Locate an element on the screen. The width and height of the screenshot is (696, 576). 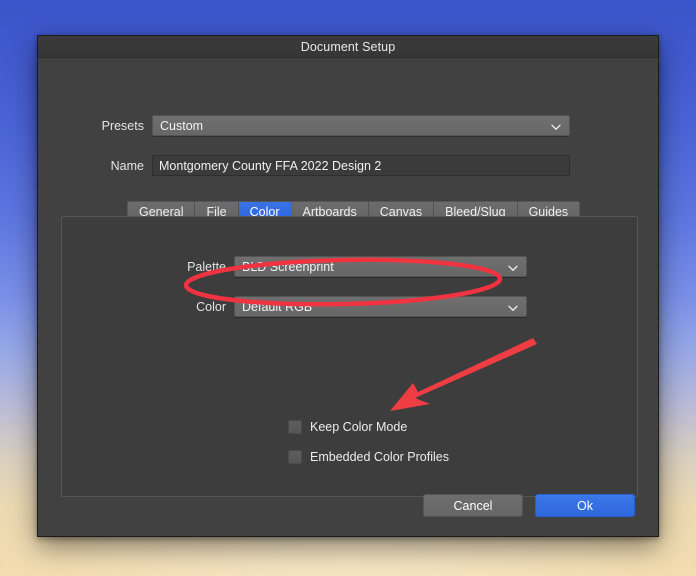
palette-row: Palette BLD Screenprint is located at coordinates (389, 266).